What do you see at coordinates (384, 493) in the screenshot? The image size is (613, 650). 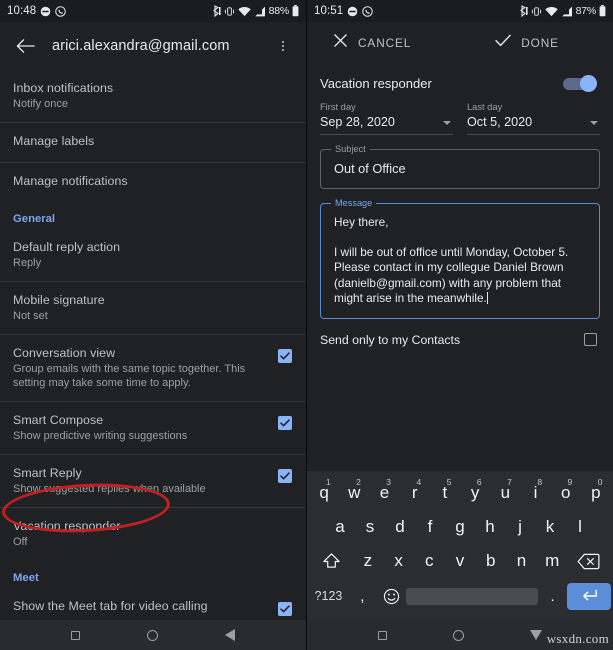 I see `key-e: 3e` at bounding box center [384, 493].